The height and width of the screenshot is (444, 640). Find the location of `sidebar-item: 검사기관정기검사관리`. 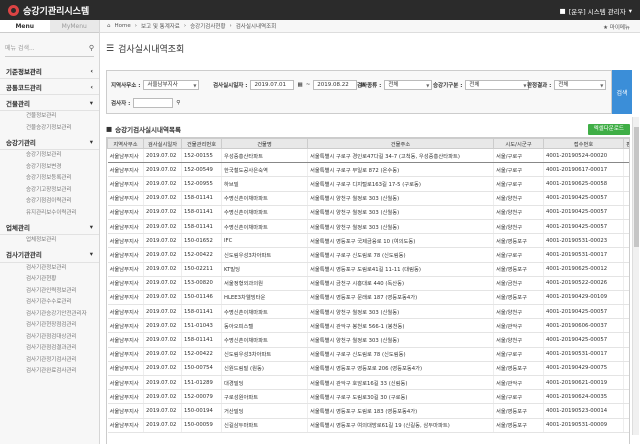

sidebar-item: 검사기관정기검사관리 is located at coordinates (49, 361).